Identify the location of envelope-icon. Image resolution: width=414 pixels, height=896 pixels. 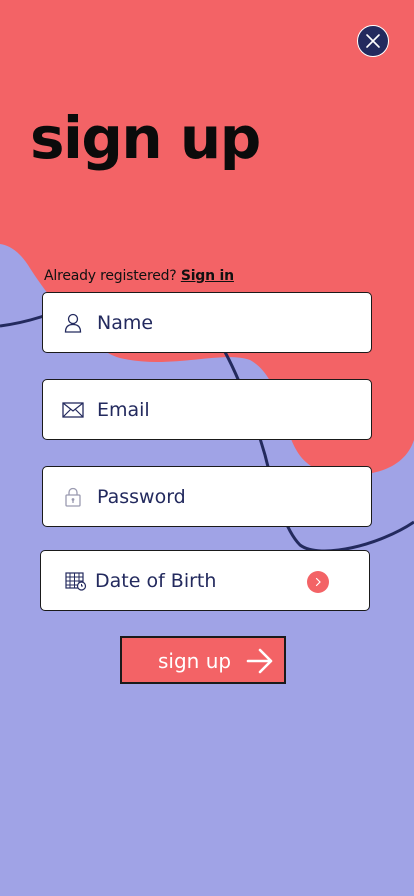
(73, 410).